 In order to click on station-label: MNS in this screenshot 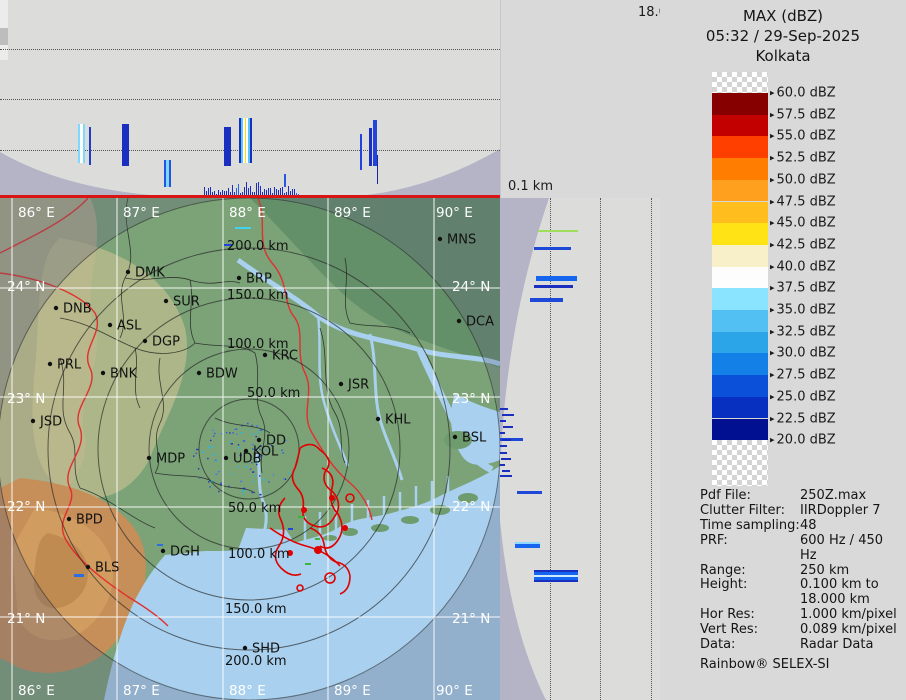, I will do `click(461, 240)`.